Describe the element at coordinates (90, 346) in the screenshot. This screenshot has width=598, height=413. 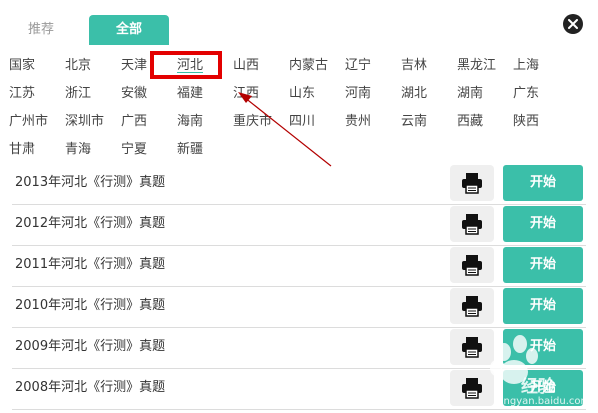
I see `exam-title: 2009年河北《行测》真题` at that location.